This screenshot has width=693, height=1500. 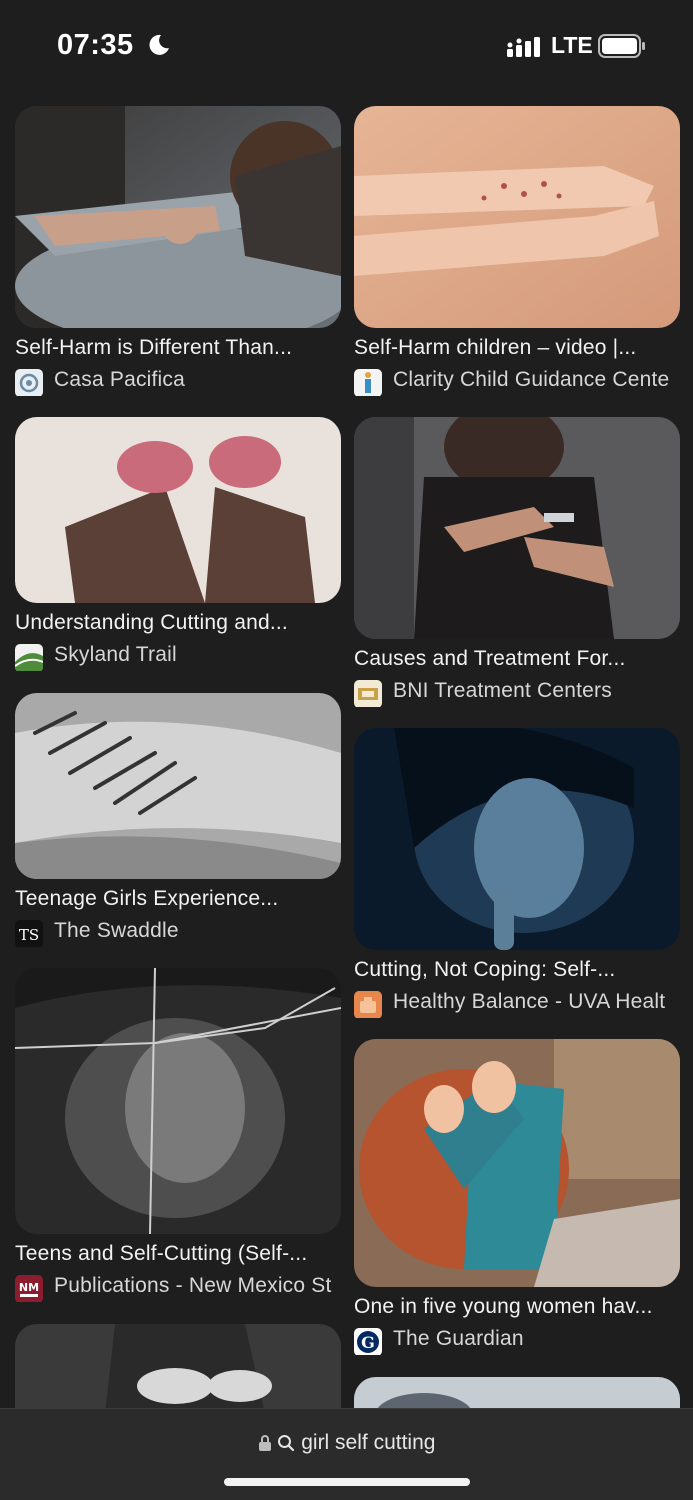 I want to click on search-query: girl self cutting, so click(x=368, y=1442).